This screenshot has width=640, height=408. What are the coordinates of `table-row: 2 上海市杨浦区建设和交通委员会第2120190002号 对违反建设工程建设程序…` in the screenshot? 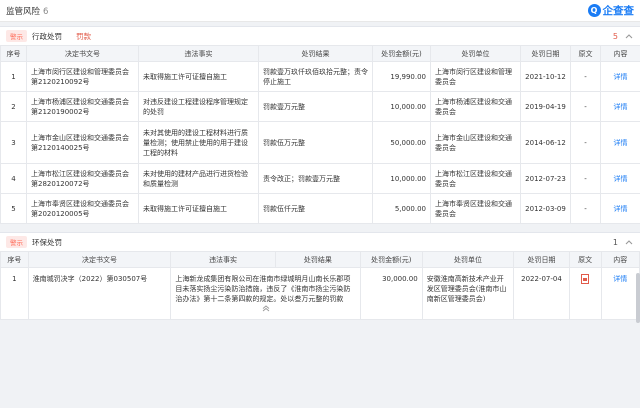 It's located at (320, 106).